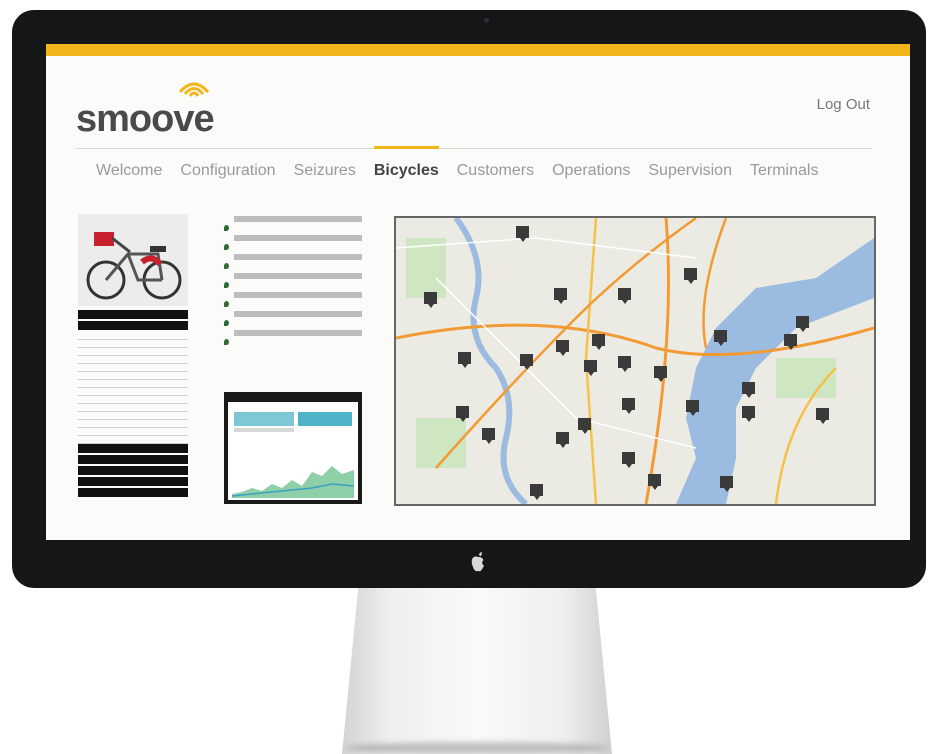  Describe the element at coordinates (292, 280) in the screenshot. I see `station-list` at that location.